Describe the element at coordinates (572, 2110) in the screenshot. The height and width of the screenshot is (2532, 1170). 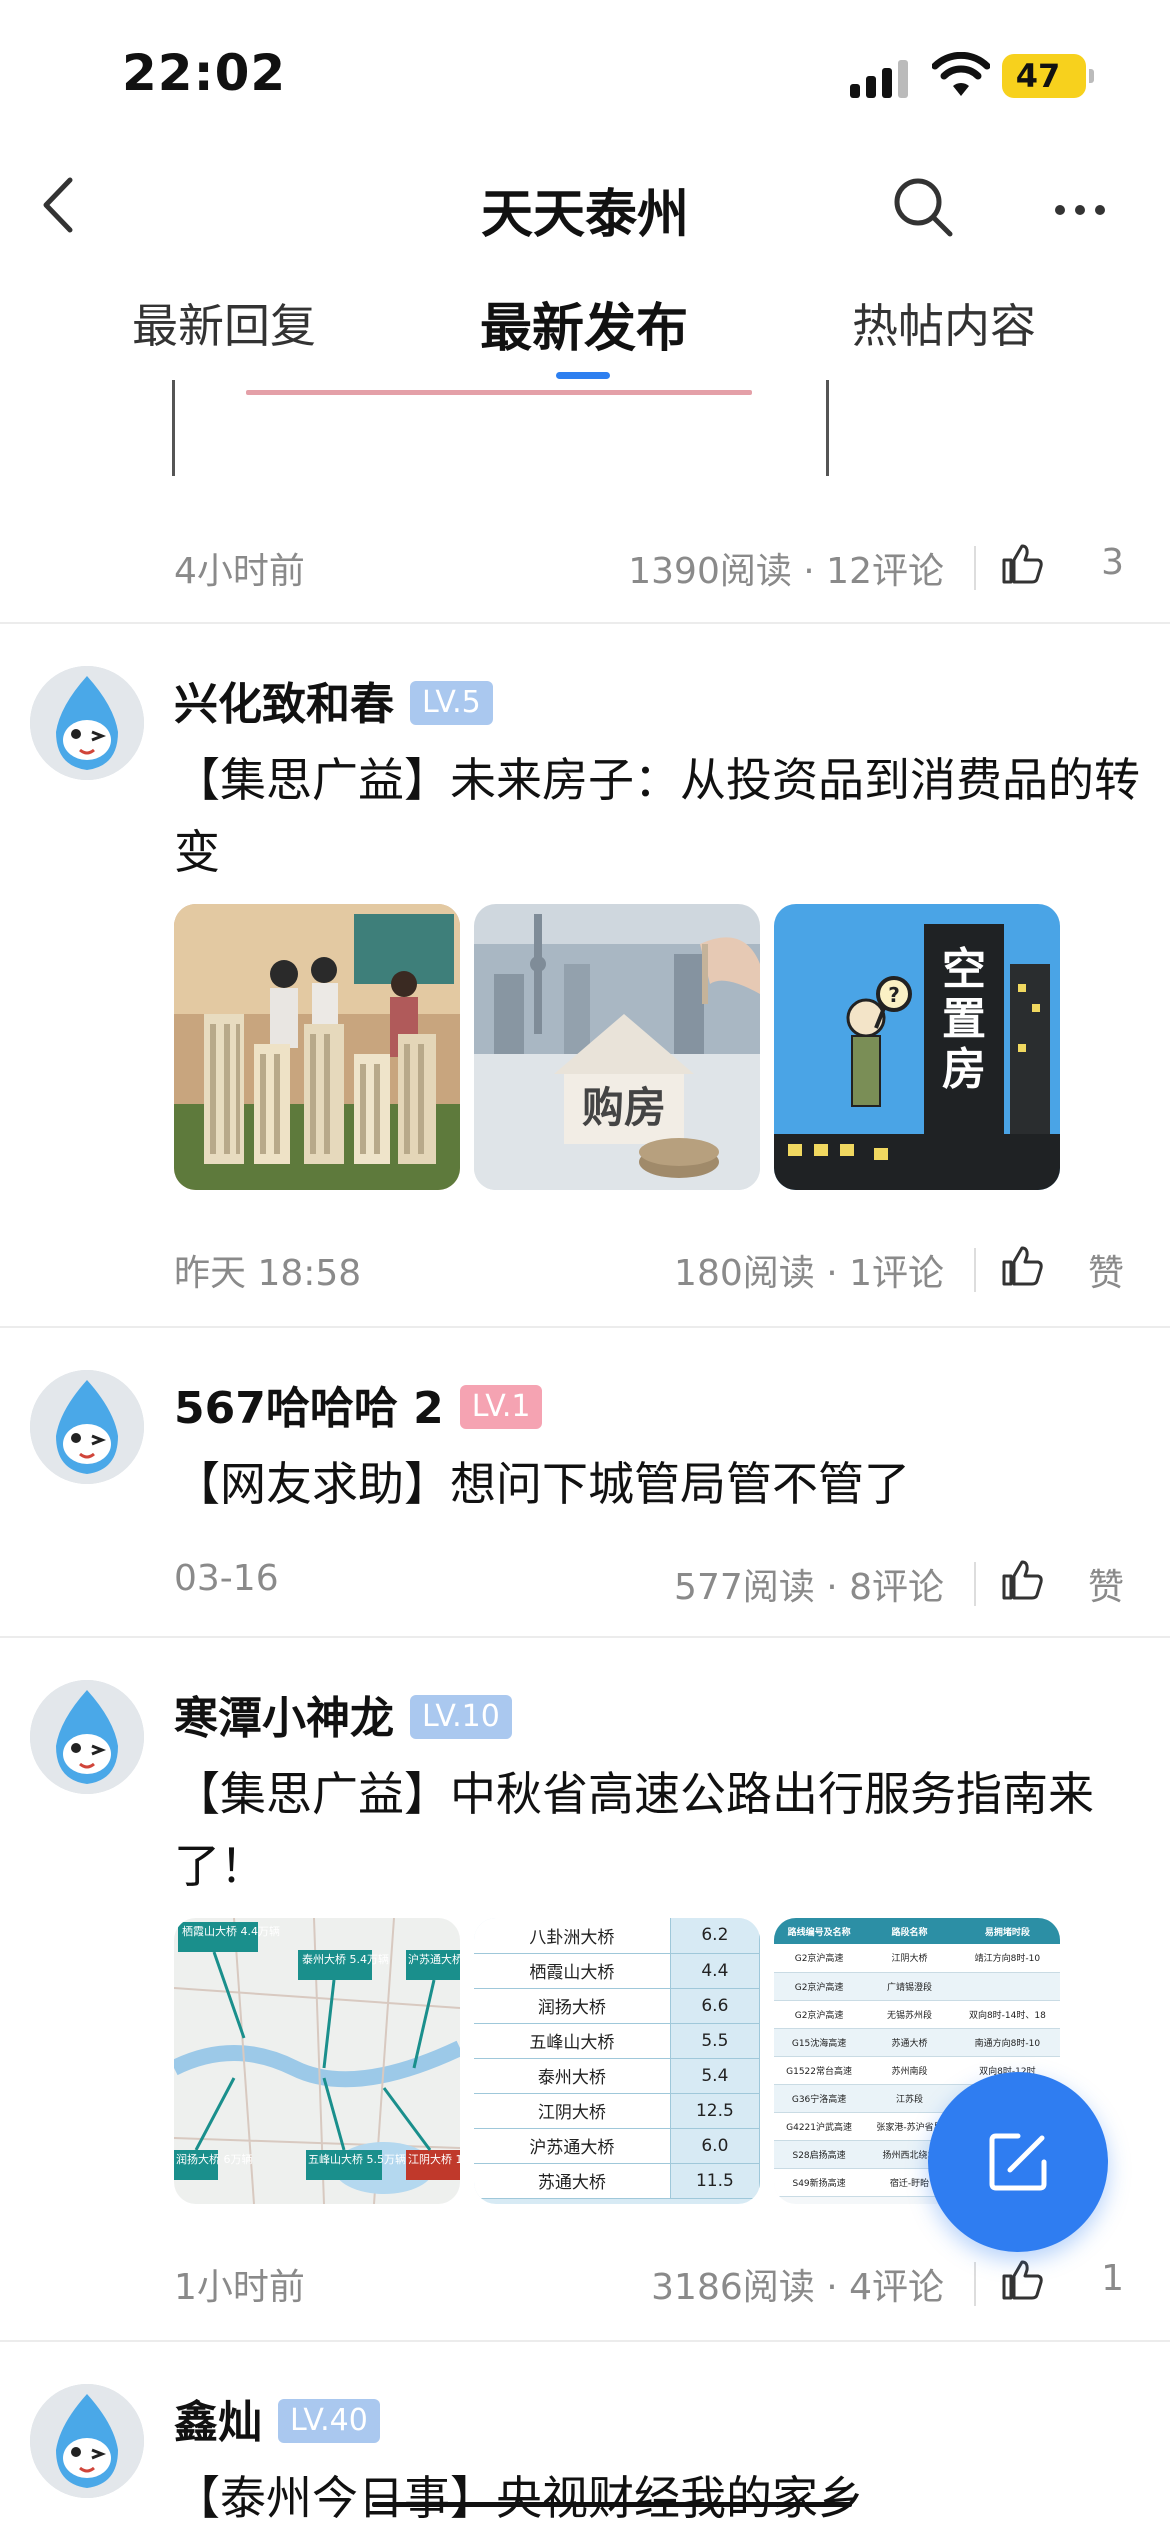
I see `bridge-name: 江阴大桥` at that location.